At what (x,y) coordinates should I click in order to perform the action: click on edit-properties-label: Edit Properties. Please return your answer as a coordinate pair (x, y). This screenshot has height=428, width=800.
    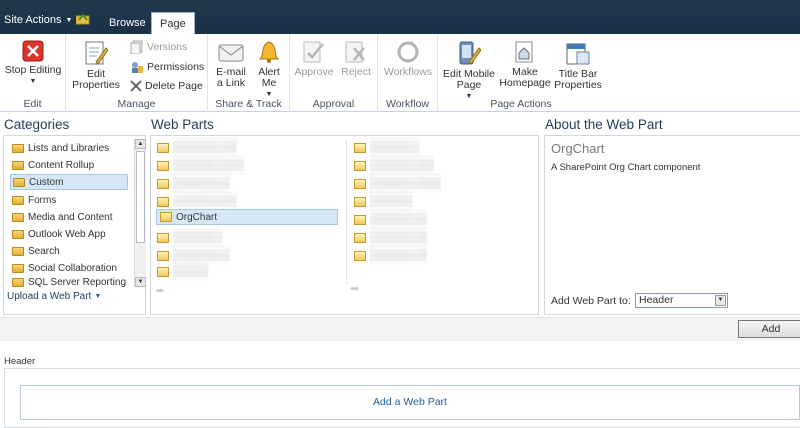
    Looking at the image, I should click on (96, 79).